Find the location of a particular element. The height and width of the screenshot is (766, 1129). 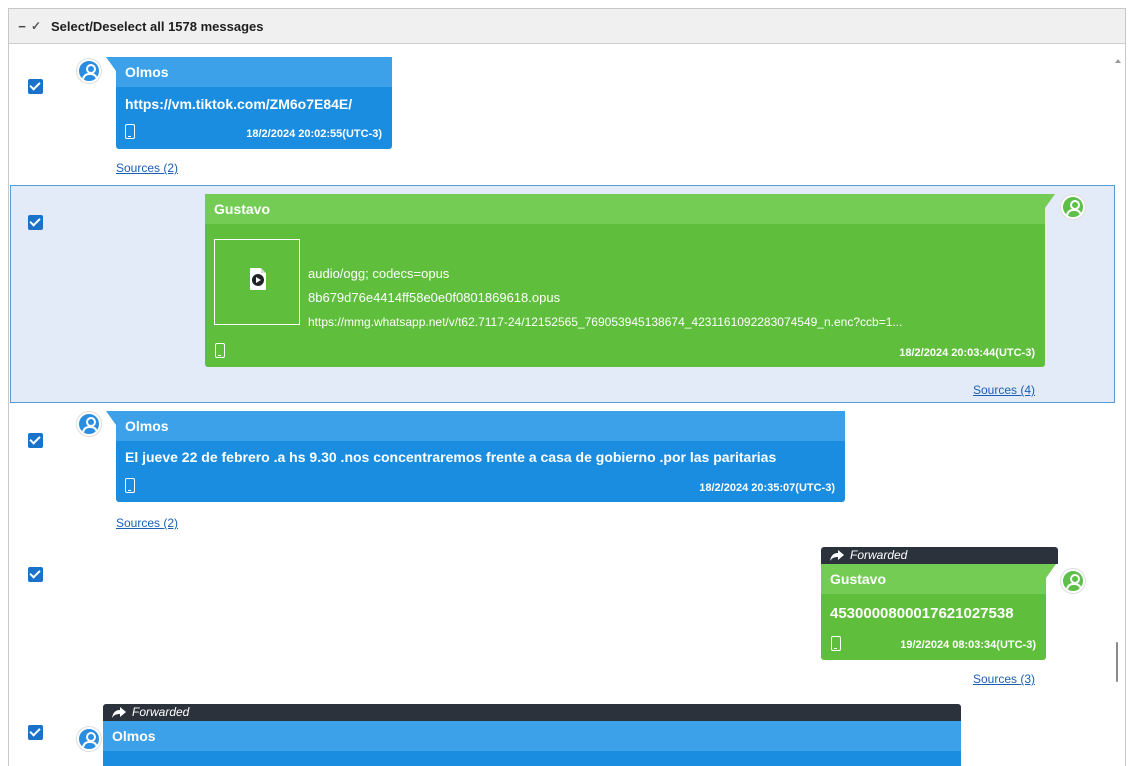

scroll-thumb is located at coordinates (1117, 662).